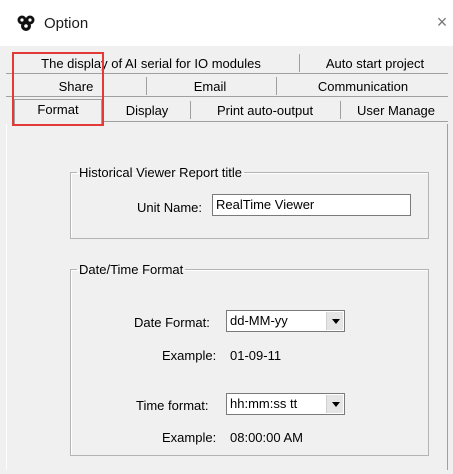 This screenshot has height=474, width=453. I want to click on app-icon, so click(26, 23).